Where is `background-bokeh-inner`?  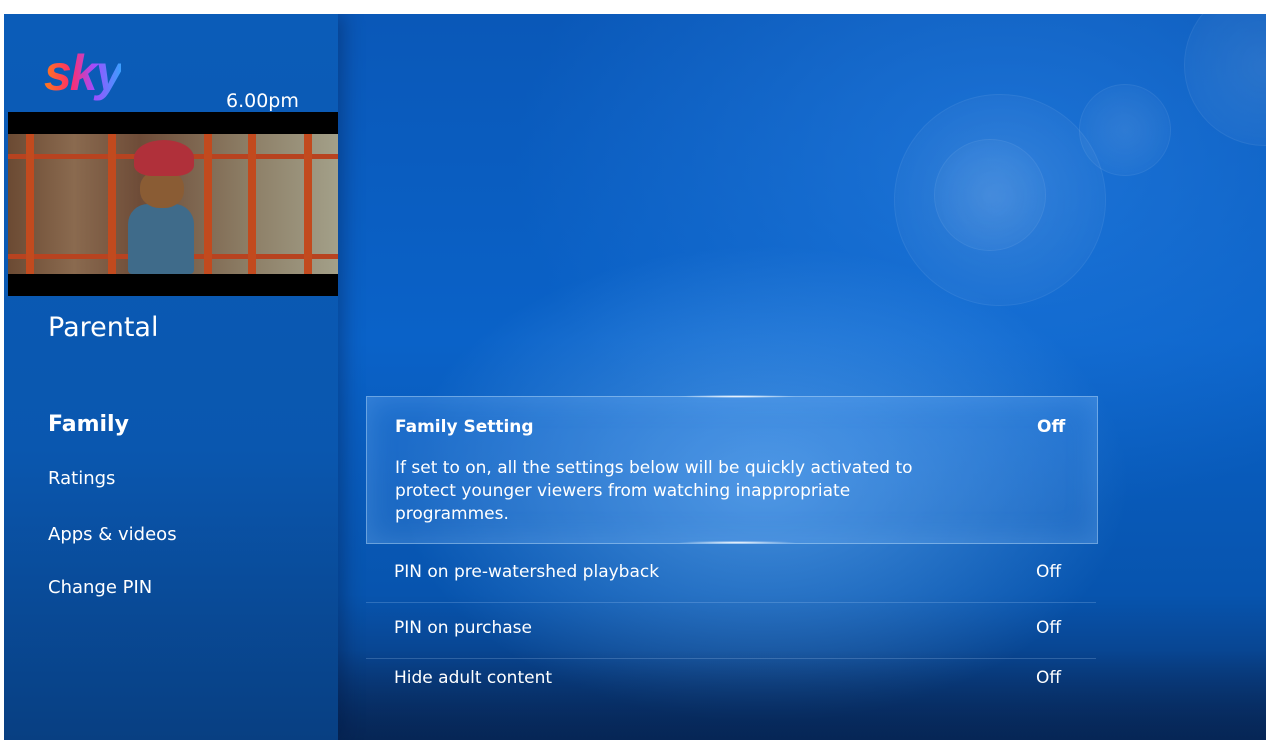 background-bokeh-inner is located at coordinates (990, 195).